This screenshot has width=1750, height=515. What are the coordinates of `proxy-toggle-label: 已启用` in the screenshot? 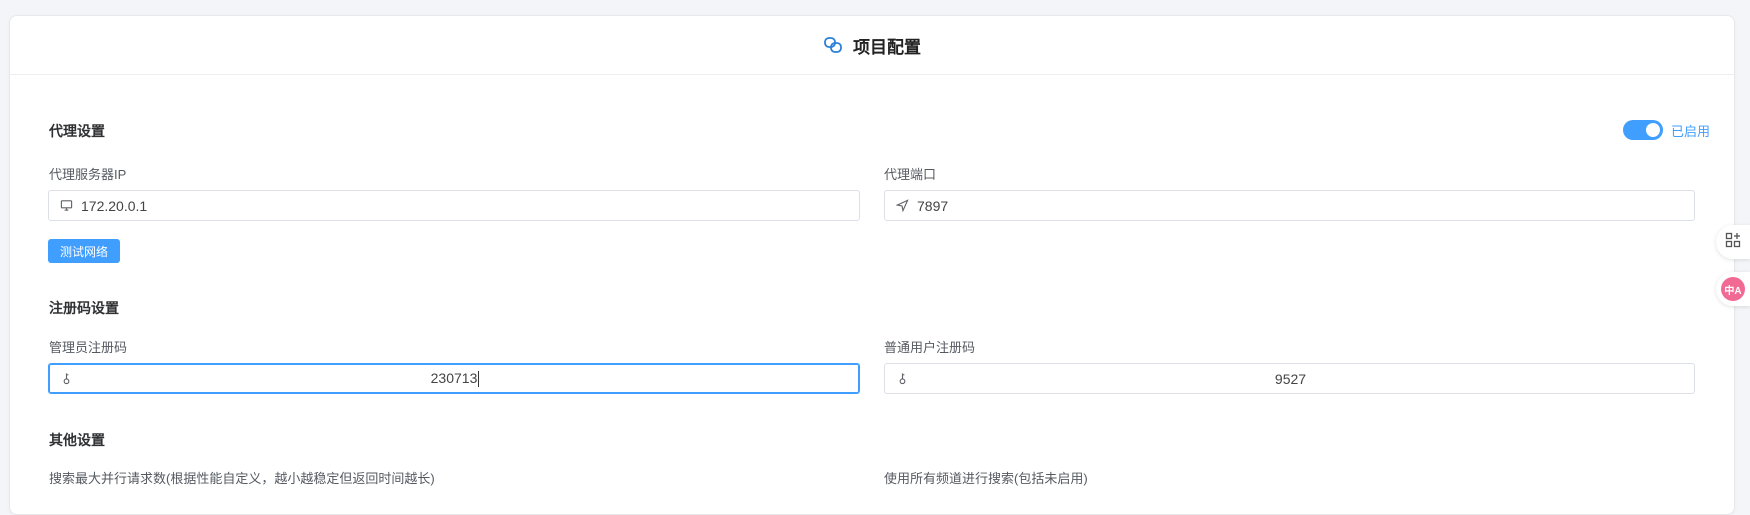 It's located at (1690, 131).